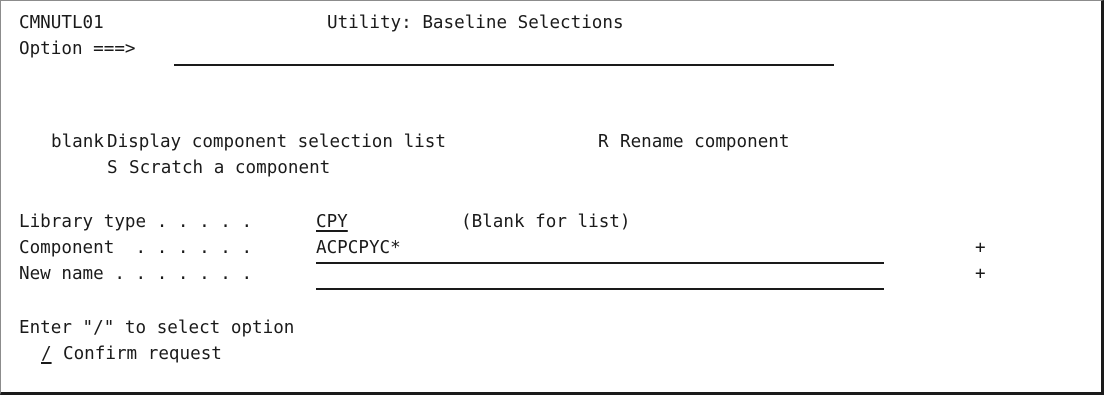  Describe the element at coordinates (705, 142) in the screenshot. I see `action-r-desc: Rename component` at that location.